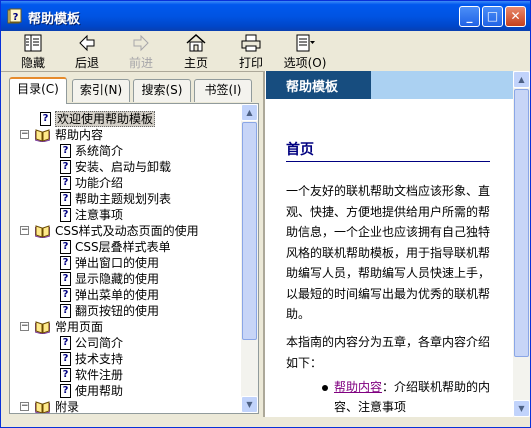  Describe the element at coordinates (87, 43) in the screenshot. I see `back-arrow-icon` at that location.